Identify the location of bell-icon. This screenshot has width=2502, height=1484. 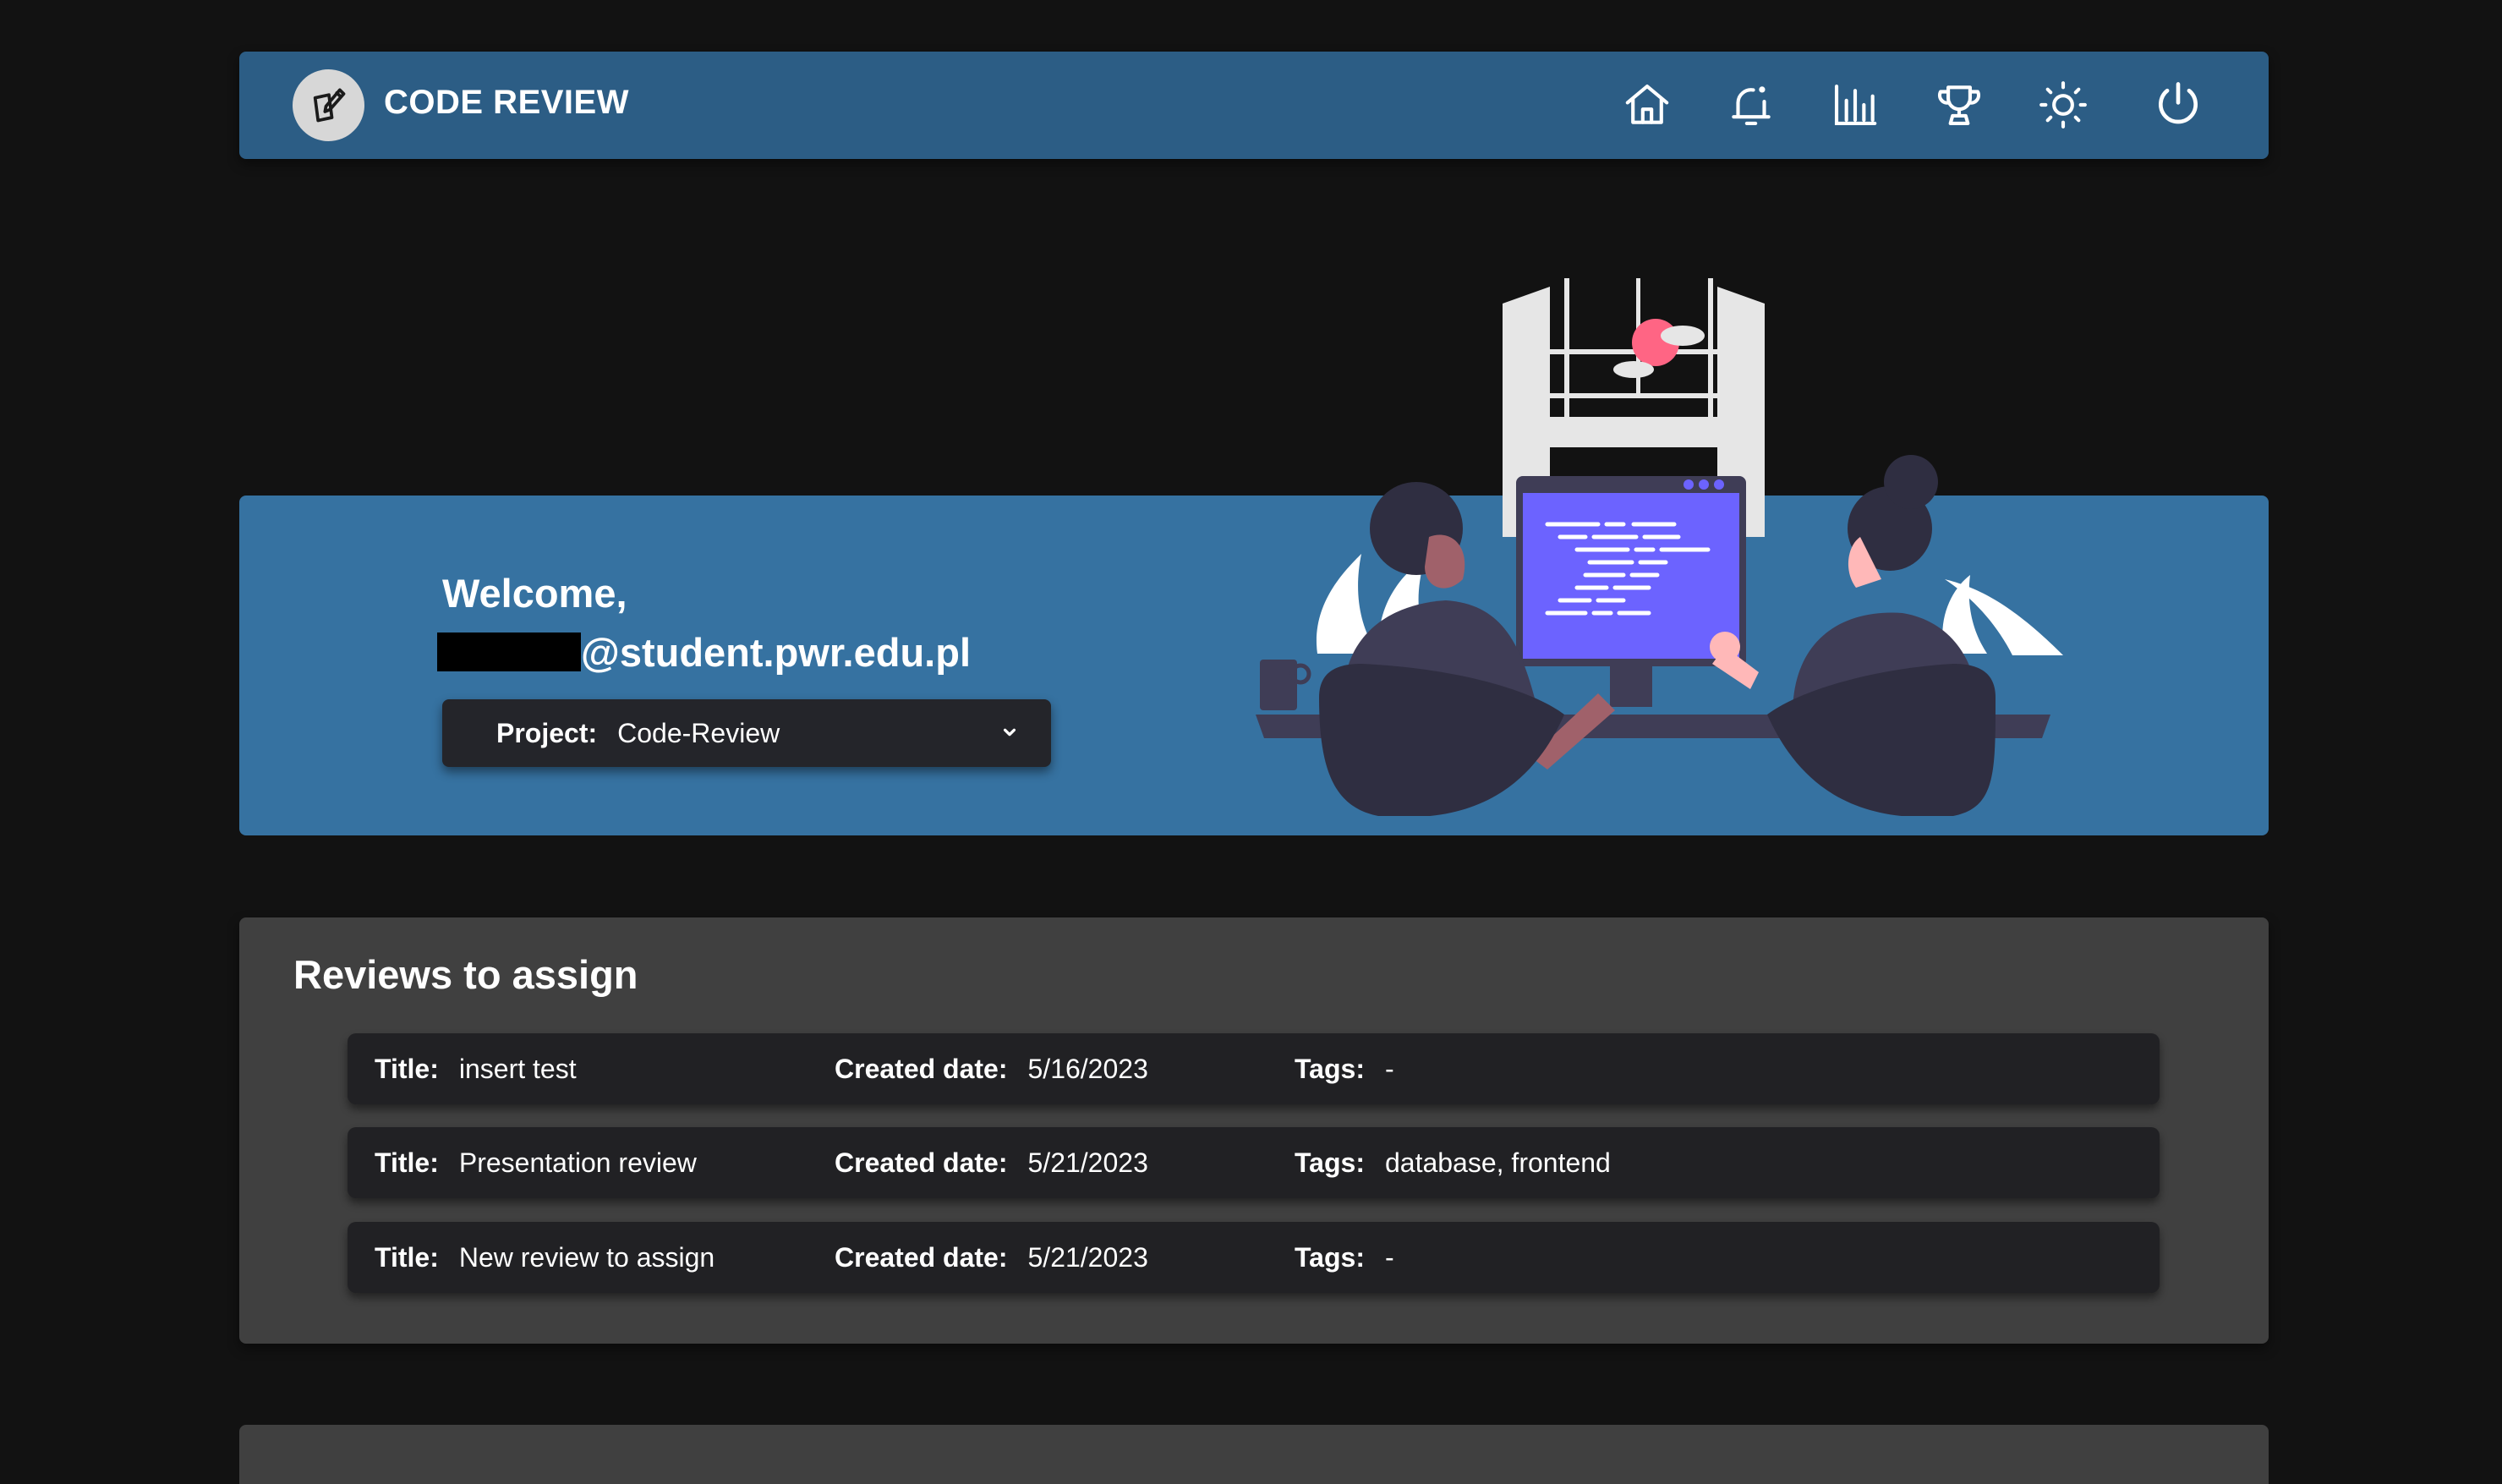
(1751, 106).